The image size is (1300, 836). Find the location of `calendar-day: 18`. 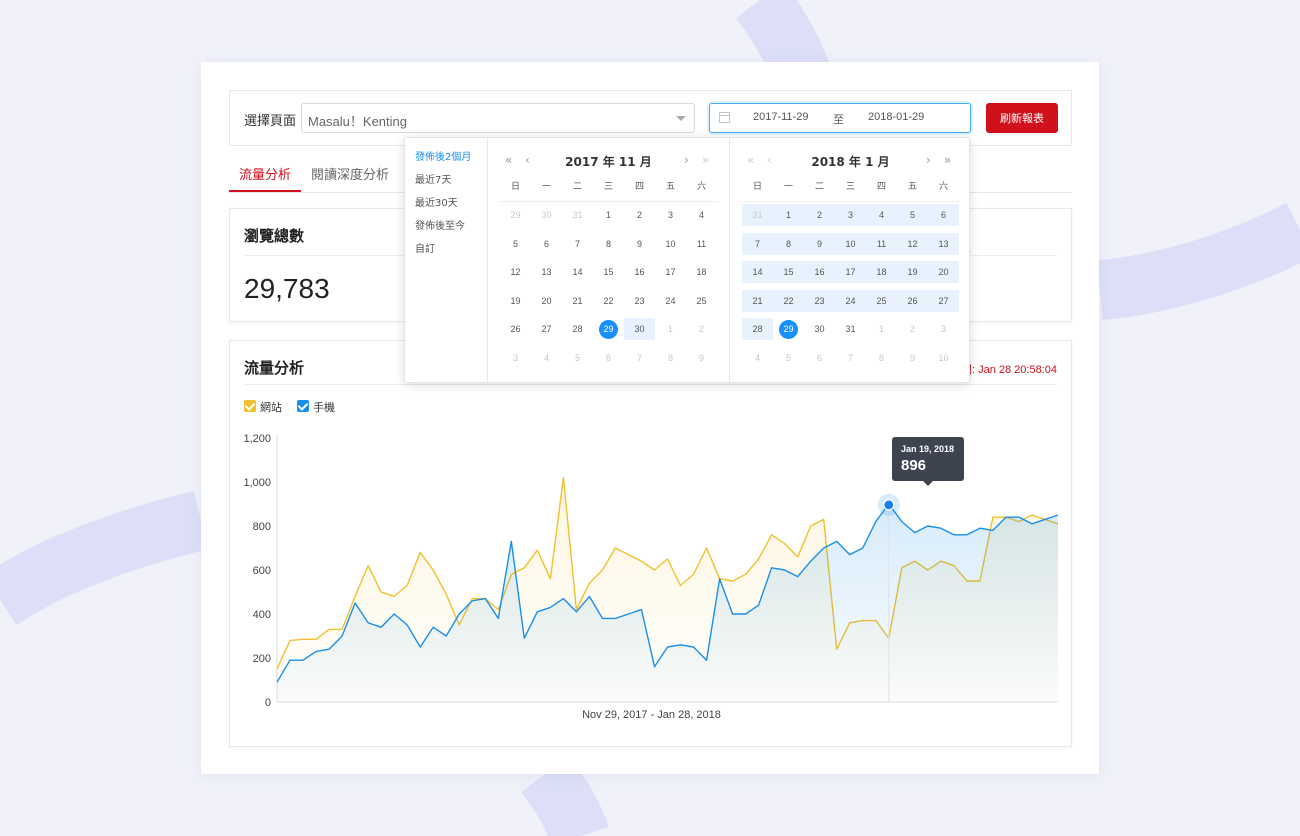

calendar-day: 18 is located at coordinates (881, 272).